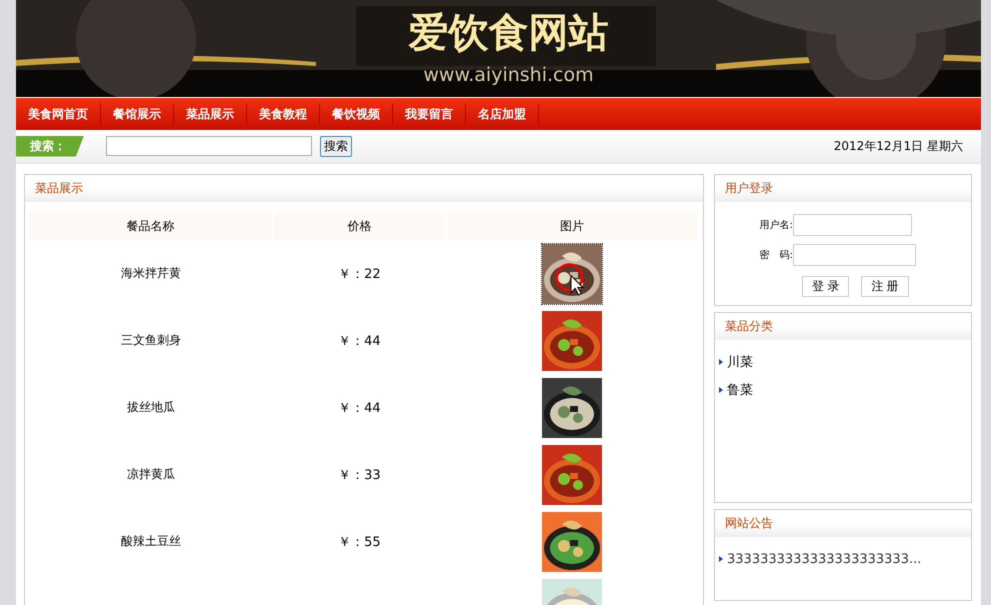 The width and height of the screenshot is (991, 605). I want to click on nav-link: 菜品展示, so click(210, 114).